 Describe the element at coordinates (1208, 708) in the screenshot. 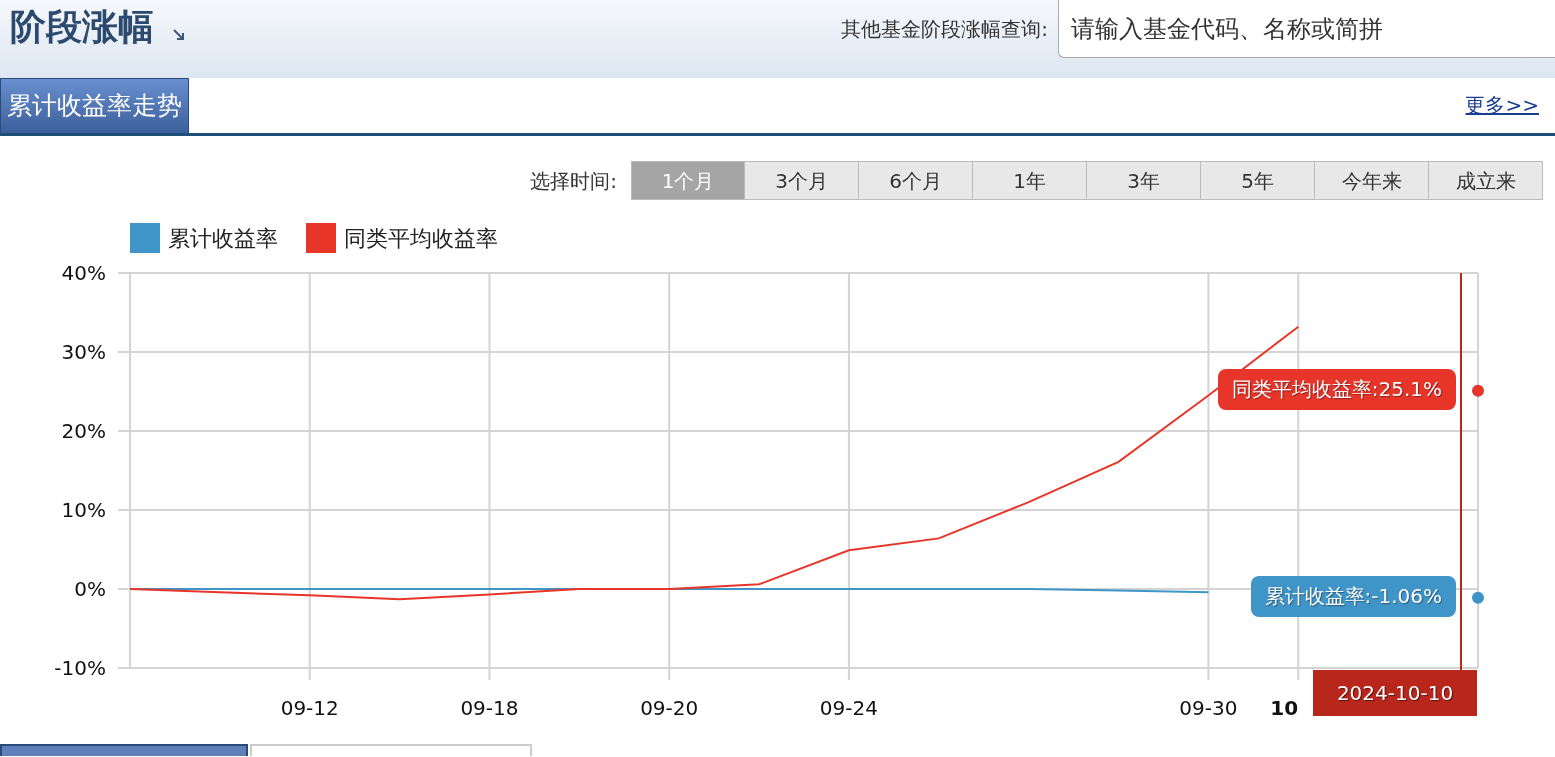

I see `x-axis-label: 09-30` at that location.